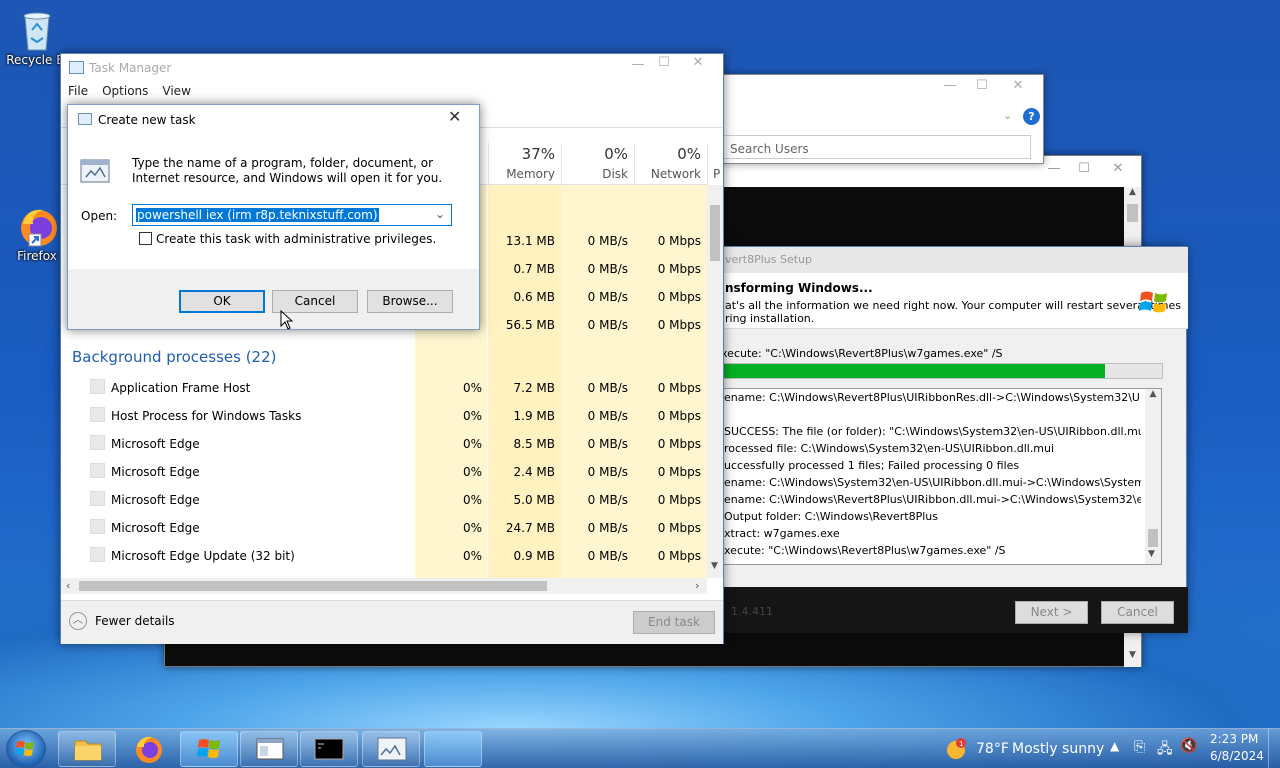 The width and height of the screenshot is (1280, 768). Describe the element at coordinates (715, 381) in the screenshot. I see `tm-vertical-scrollbar: ▼` at that location.